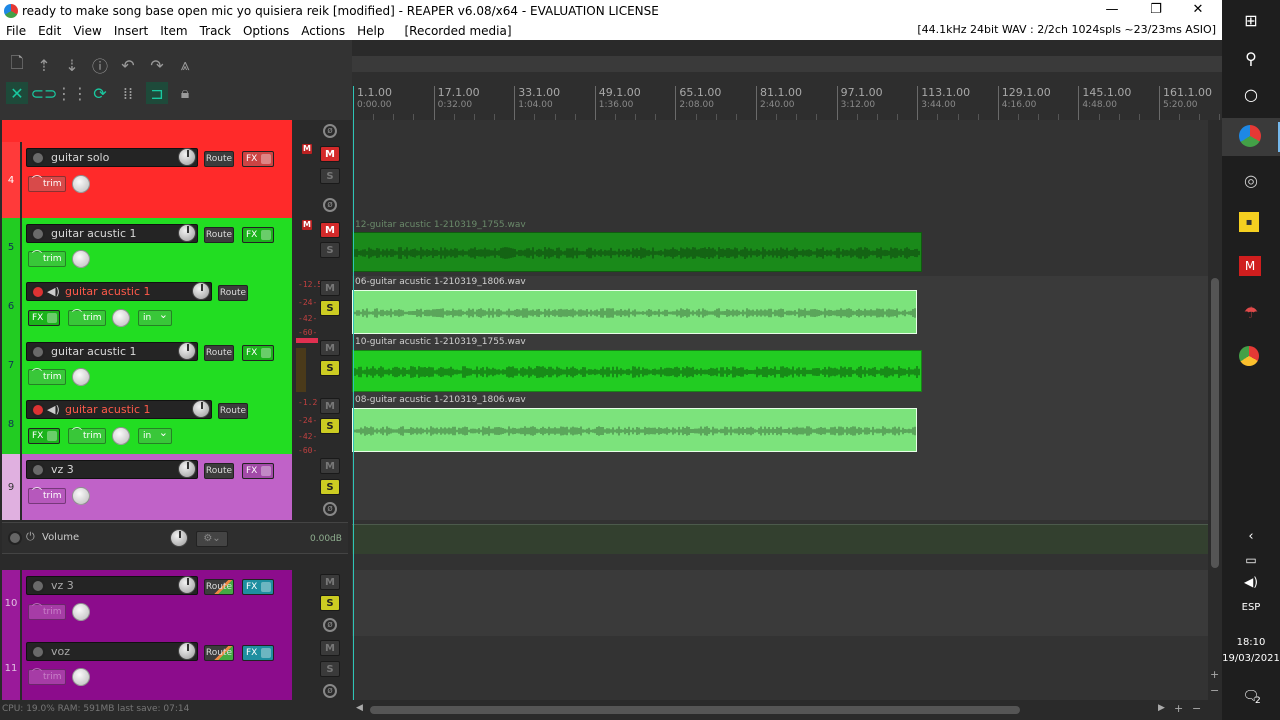  What do you see at coordinates (456, 103) in the screenshot?
I see `ruler-marker: 17.1.00 0:32.00` at bounding box center [456, 103].